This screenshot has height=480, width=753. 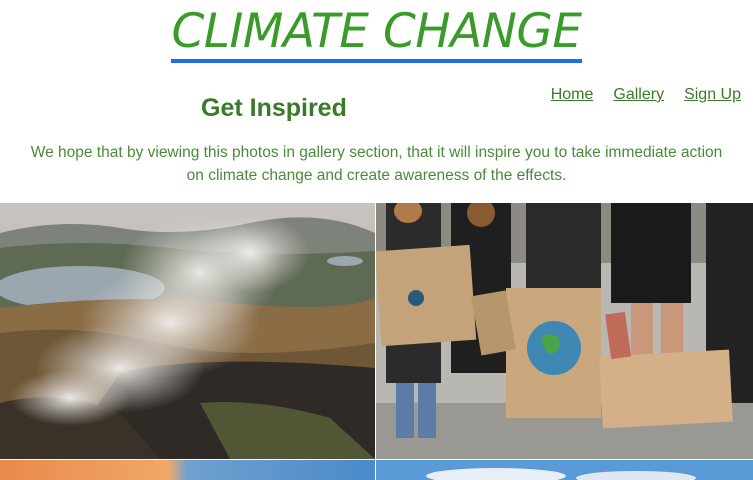 I want to click on gallery-photo-sunset, so click(x=187, y=470).